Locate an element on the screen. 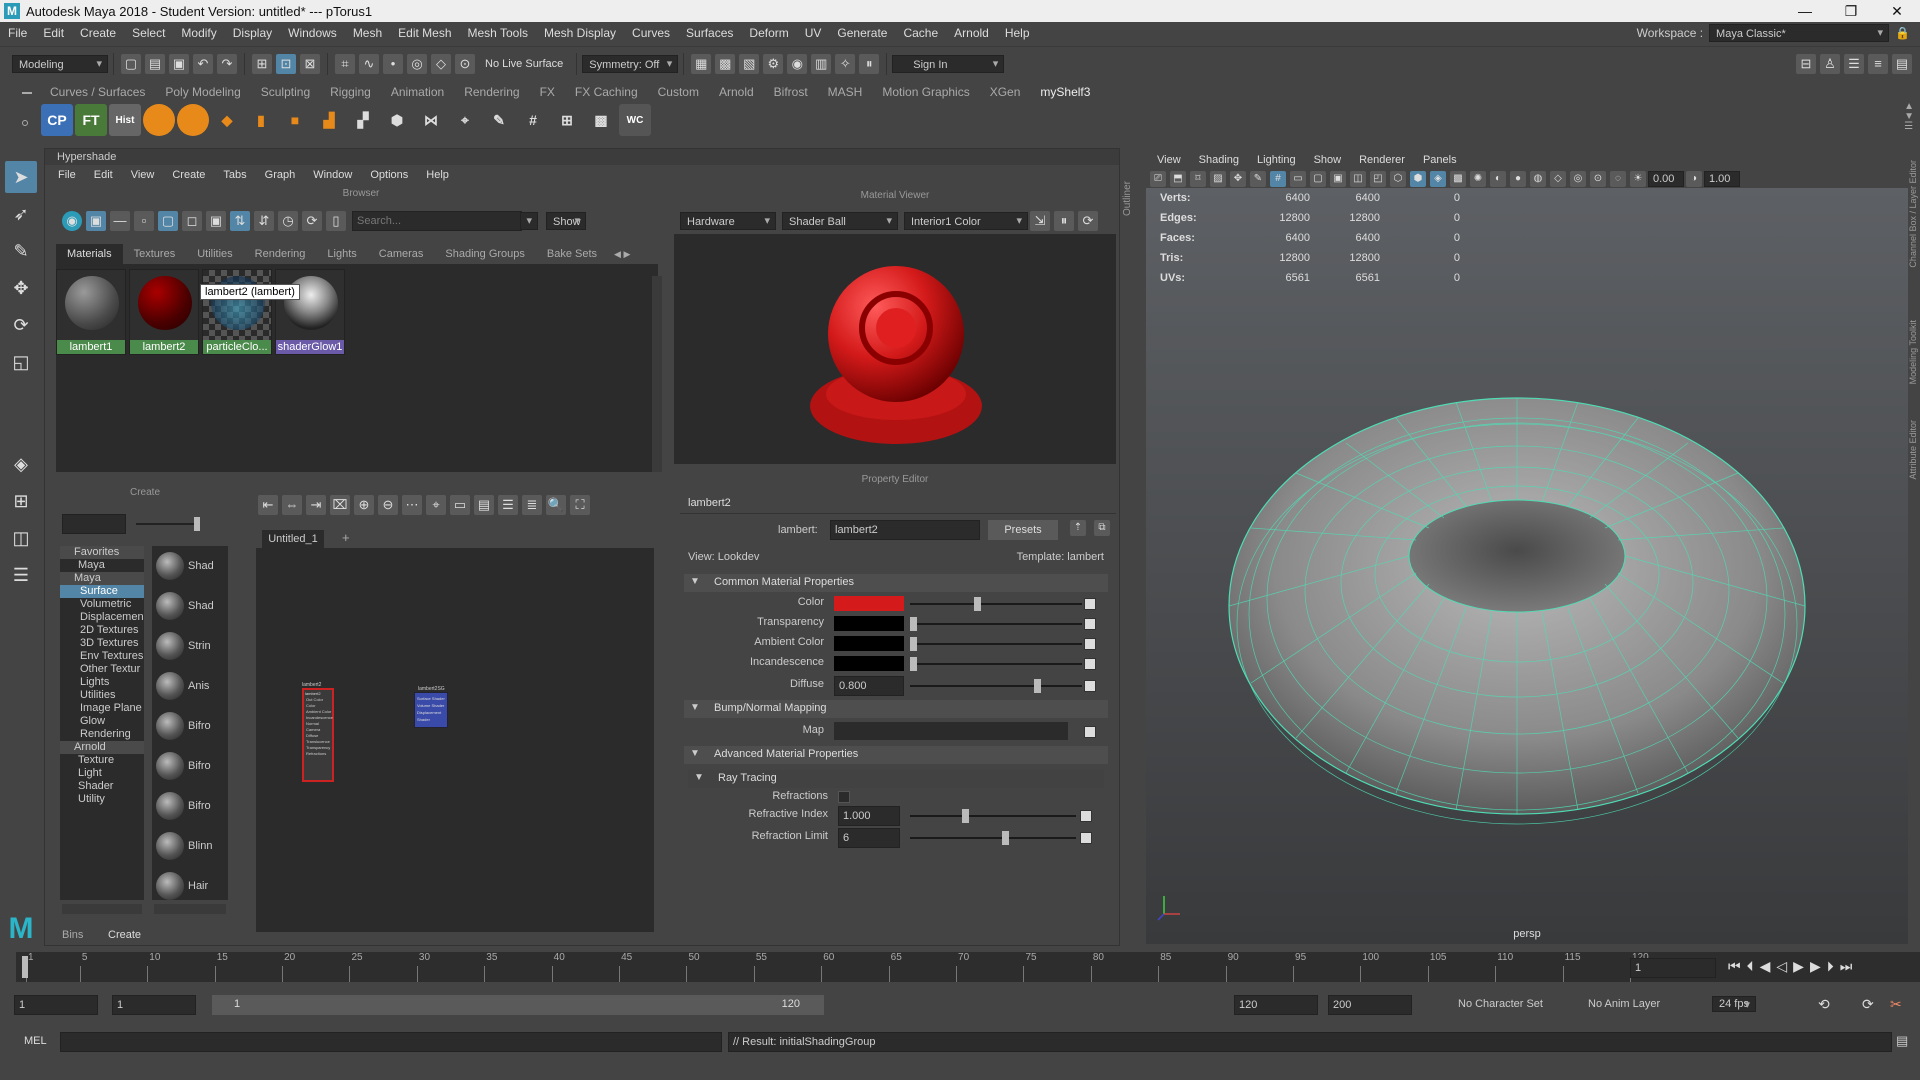  connected-mode-icon: ▤ is located at coordinates (484, 505).